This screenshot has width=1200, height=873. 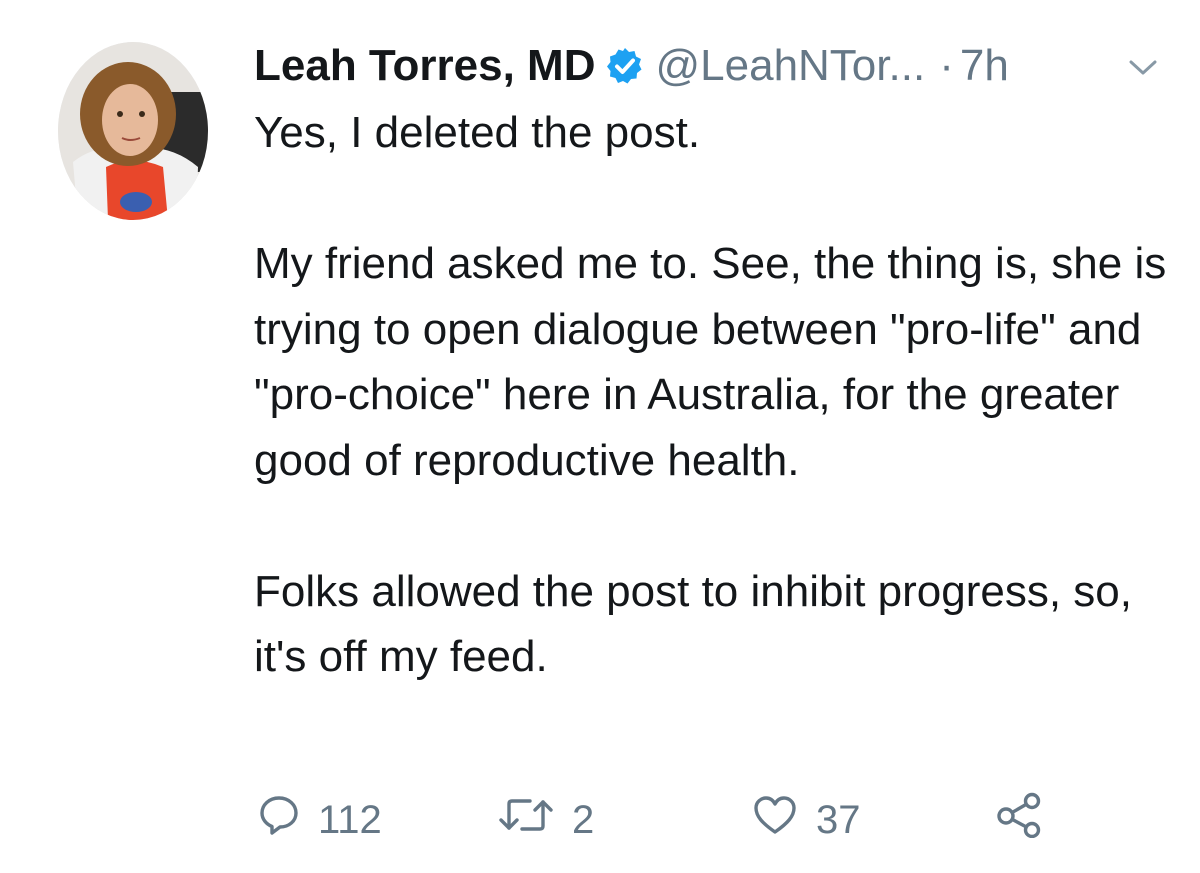 I want to click on retweet-icon, so click(x=526, y=820).